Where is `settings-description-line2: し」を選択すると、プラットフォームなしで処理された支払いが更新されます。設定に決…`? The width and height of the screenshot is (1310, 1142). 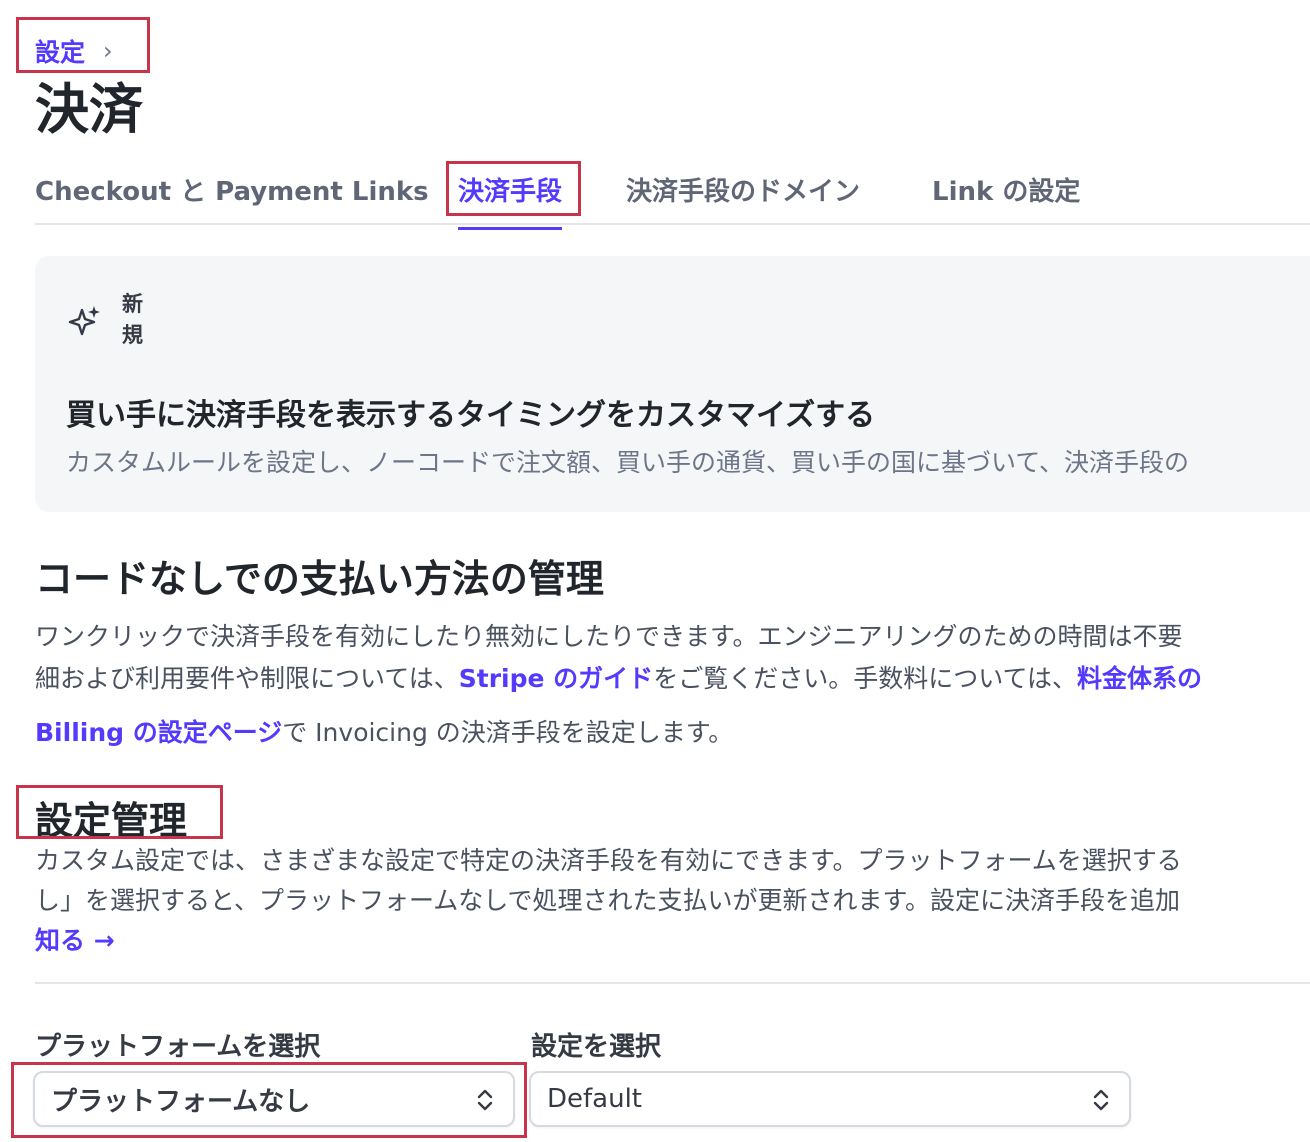
settings-description-line2: し」を選択すると、プラットフォームなしで処理された支払いが更新されます。設定に決… is located at coordinates (608, 900).